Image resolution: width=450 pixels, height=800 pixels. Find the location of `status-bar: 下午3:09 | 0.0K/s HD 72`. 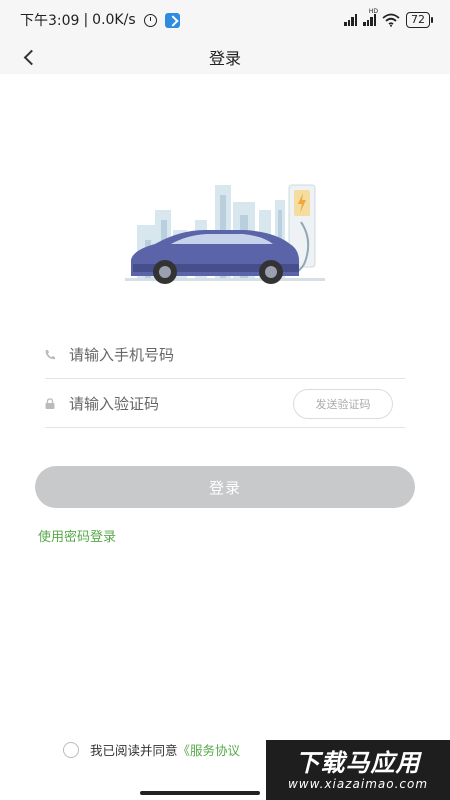

status-bar: 下午3:09 | 0.0K/s HD 72 is located at coordinates (225, 20).